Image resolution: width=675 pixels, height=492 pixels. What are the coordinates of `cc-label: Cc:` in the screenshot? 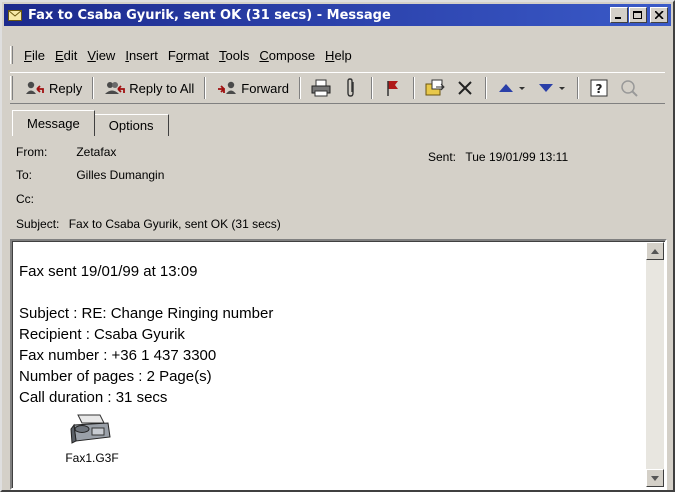 It's located at (25, 199).